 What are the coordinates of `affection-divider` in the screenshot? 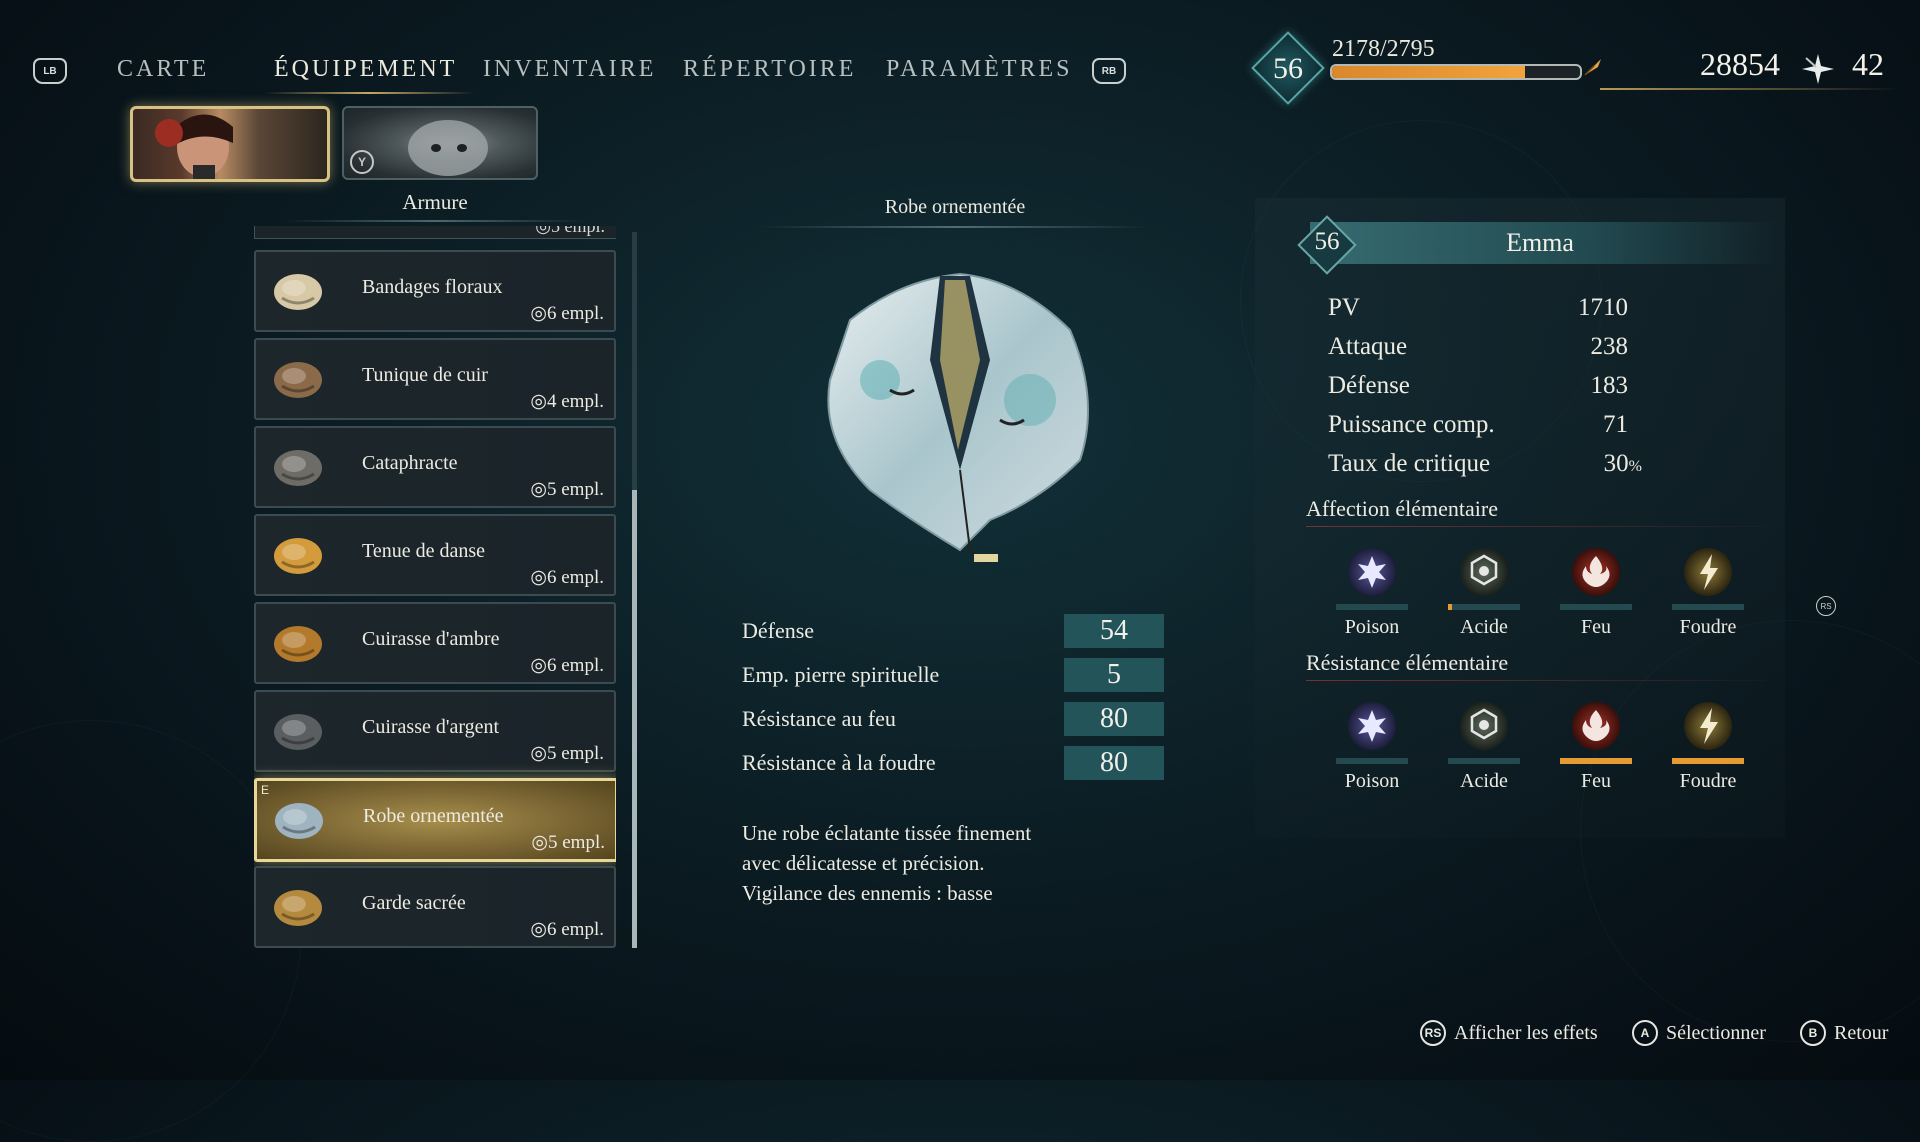 It's located at (1536, 526).